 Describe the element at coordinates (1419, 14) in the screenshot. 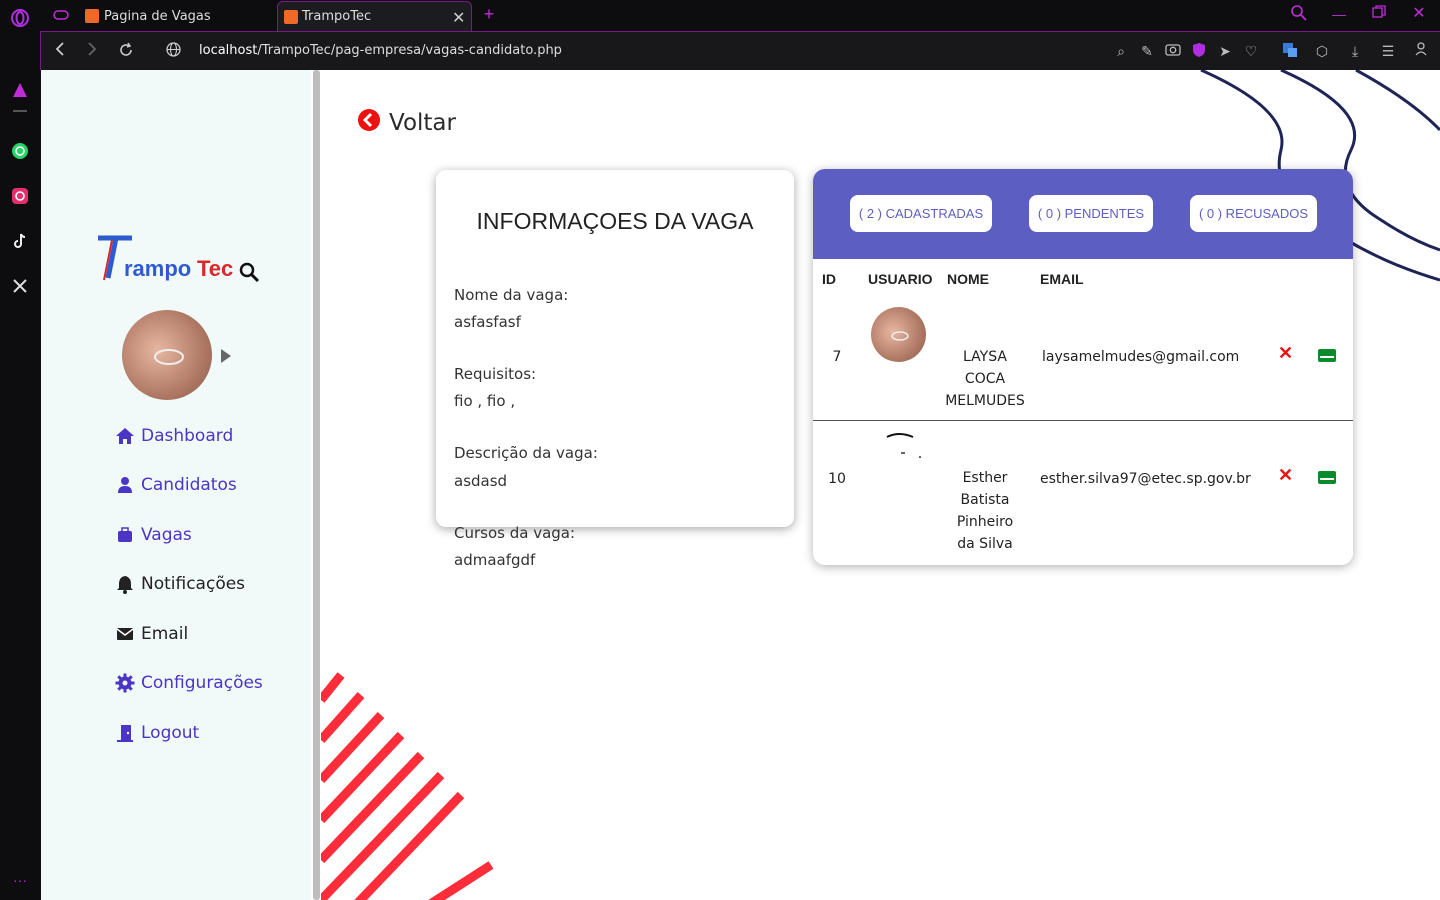

I see `close-window-icon: ✕` at that location.